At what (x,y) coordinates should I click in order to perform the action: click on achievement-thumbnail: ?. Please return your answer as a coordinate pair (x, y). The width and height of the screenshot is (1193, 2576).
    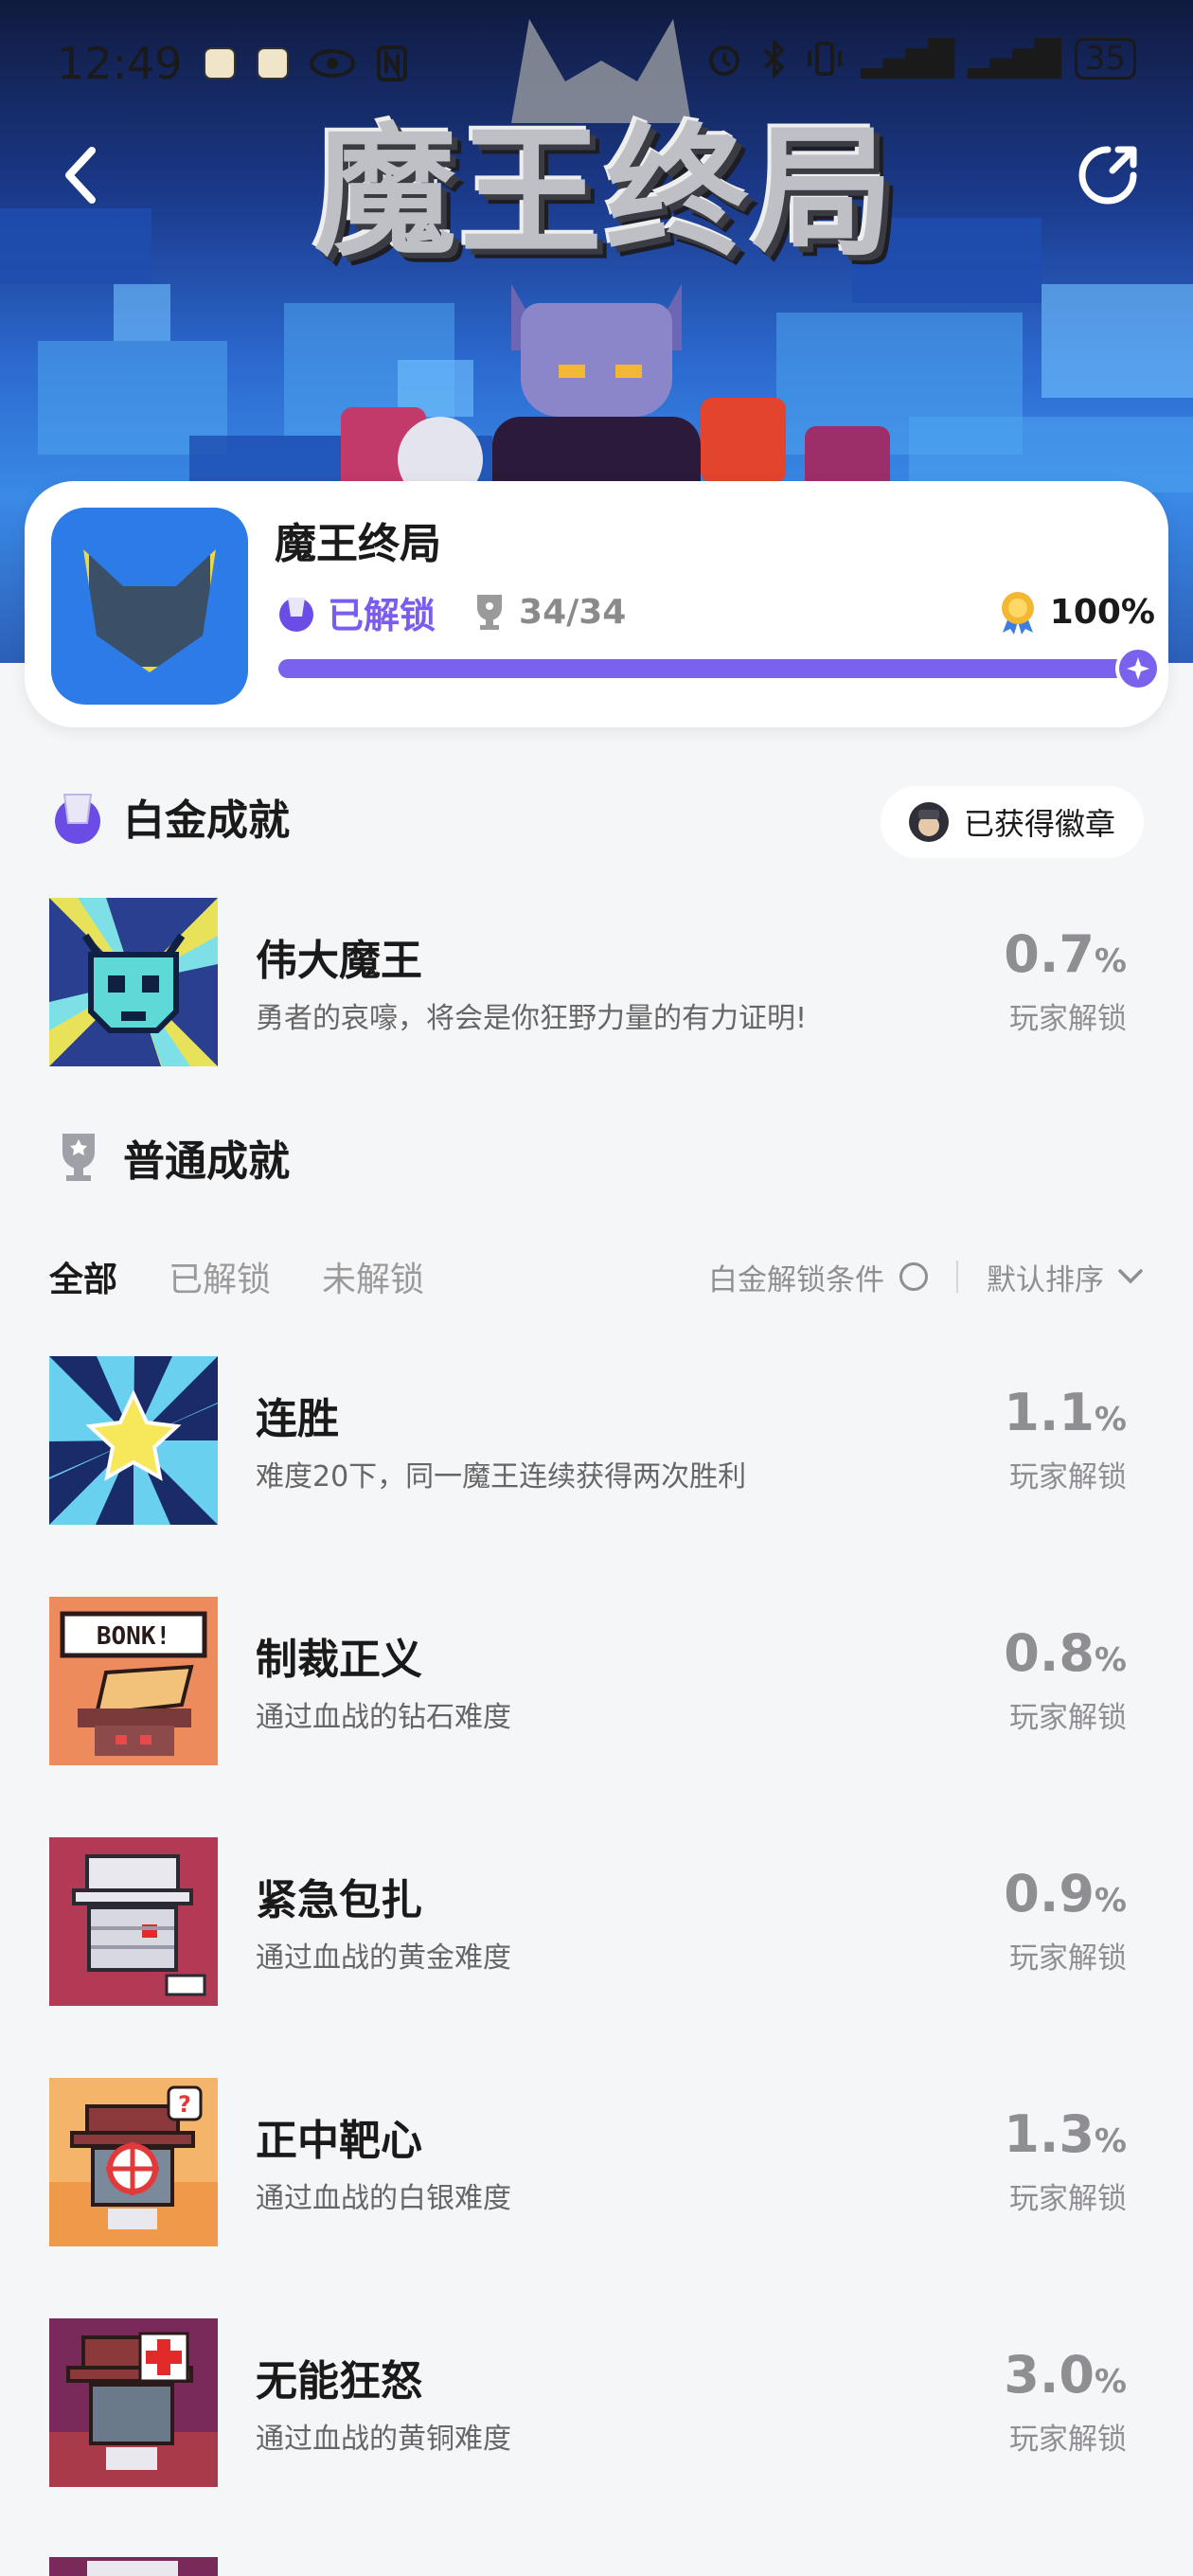
    Looking at the image, I should click on (133, 2162).